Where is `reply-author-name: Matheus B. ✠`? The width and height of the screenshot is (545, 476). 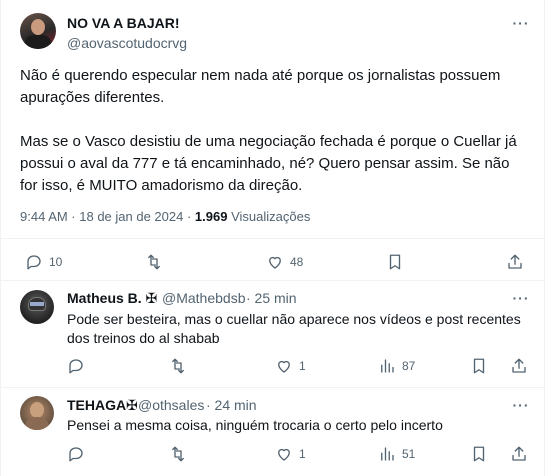
reply-author-name: Matheus B. ✠ is located at coordinates (112, 298).